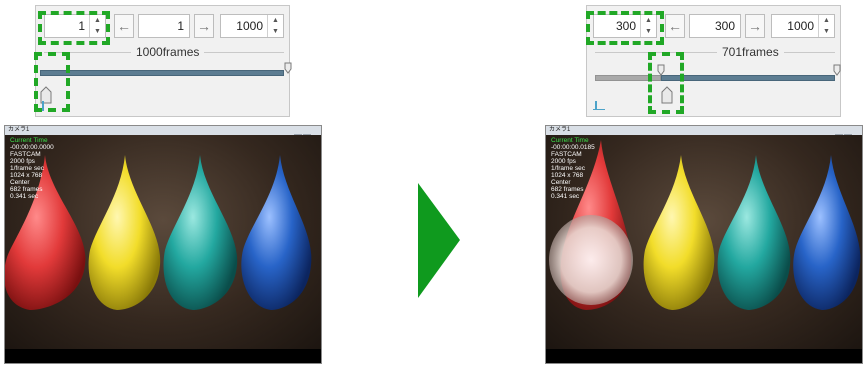 This screenshot has width=864, height=365. I want to click on left-next-frame-button: →, so click(204, 26).